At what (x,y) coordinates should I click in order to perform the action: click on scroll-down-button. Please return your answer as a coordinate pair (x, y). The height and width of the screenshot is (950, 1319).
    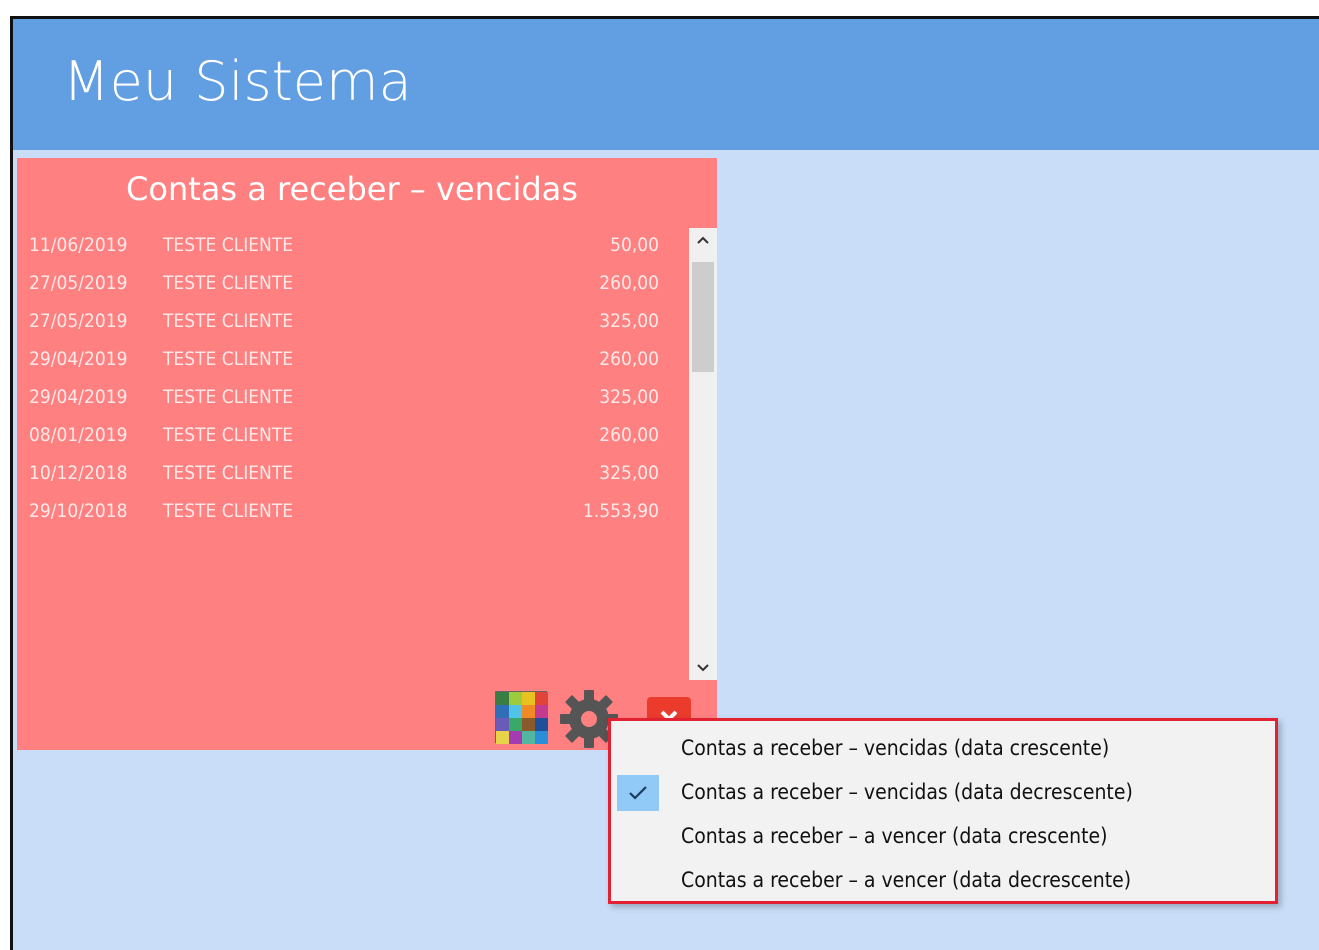
    Looking at the image, I should click on (703, 668).